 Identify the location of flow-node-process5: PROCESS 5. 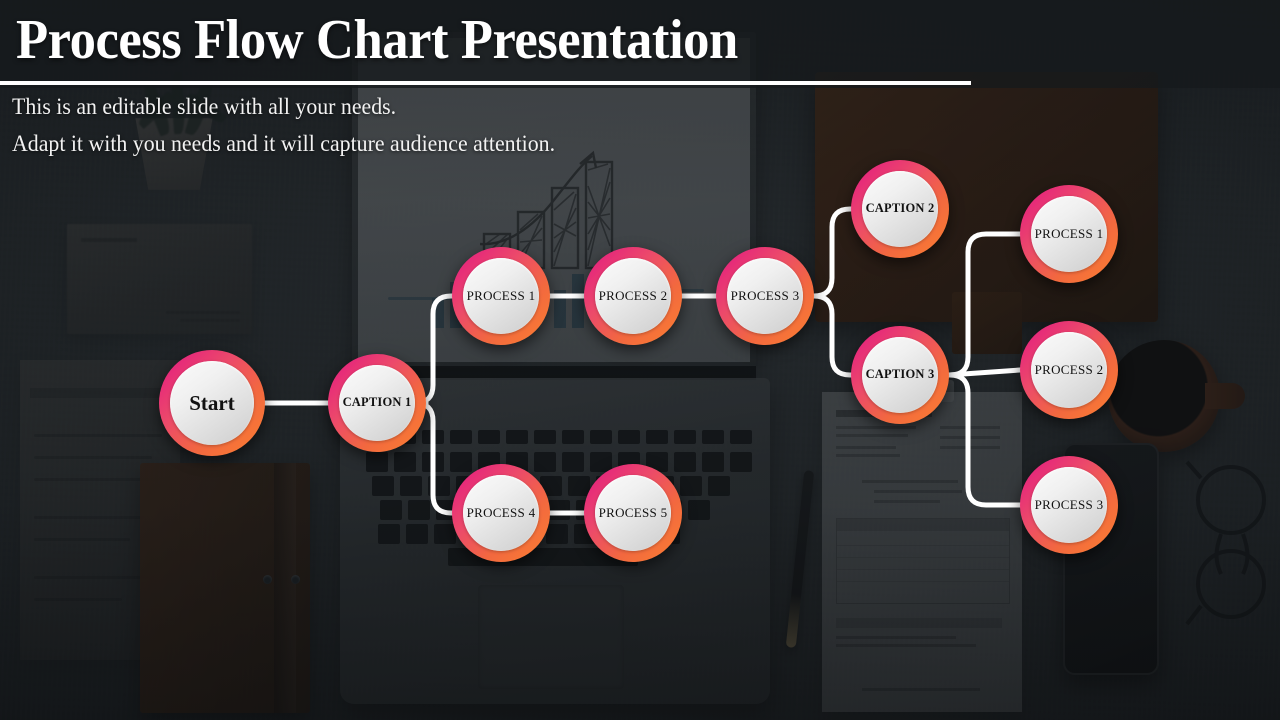
(633, 513).